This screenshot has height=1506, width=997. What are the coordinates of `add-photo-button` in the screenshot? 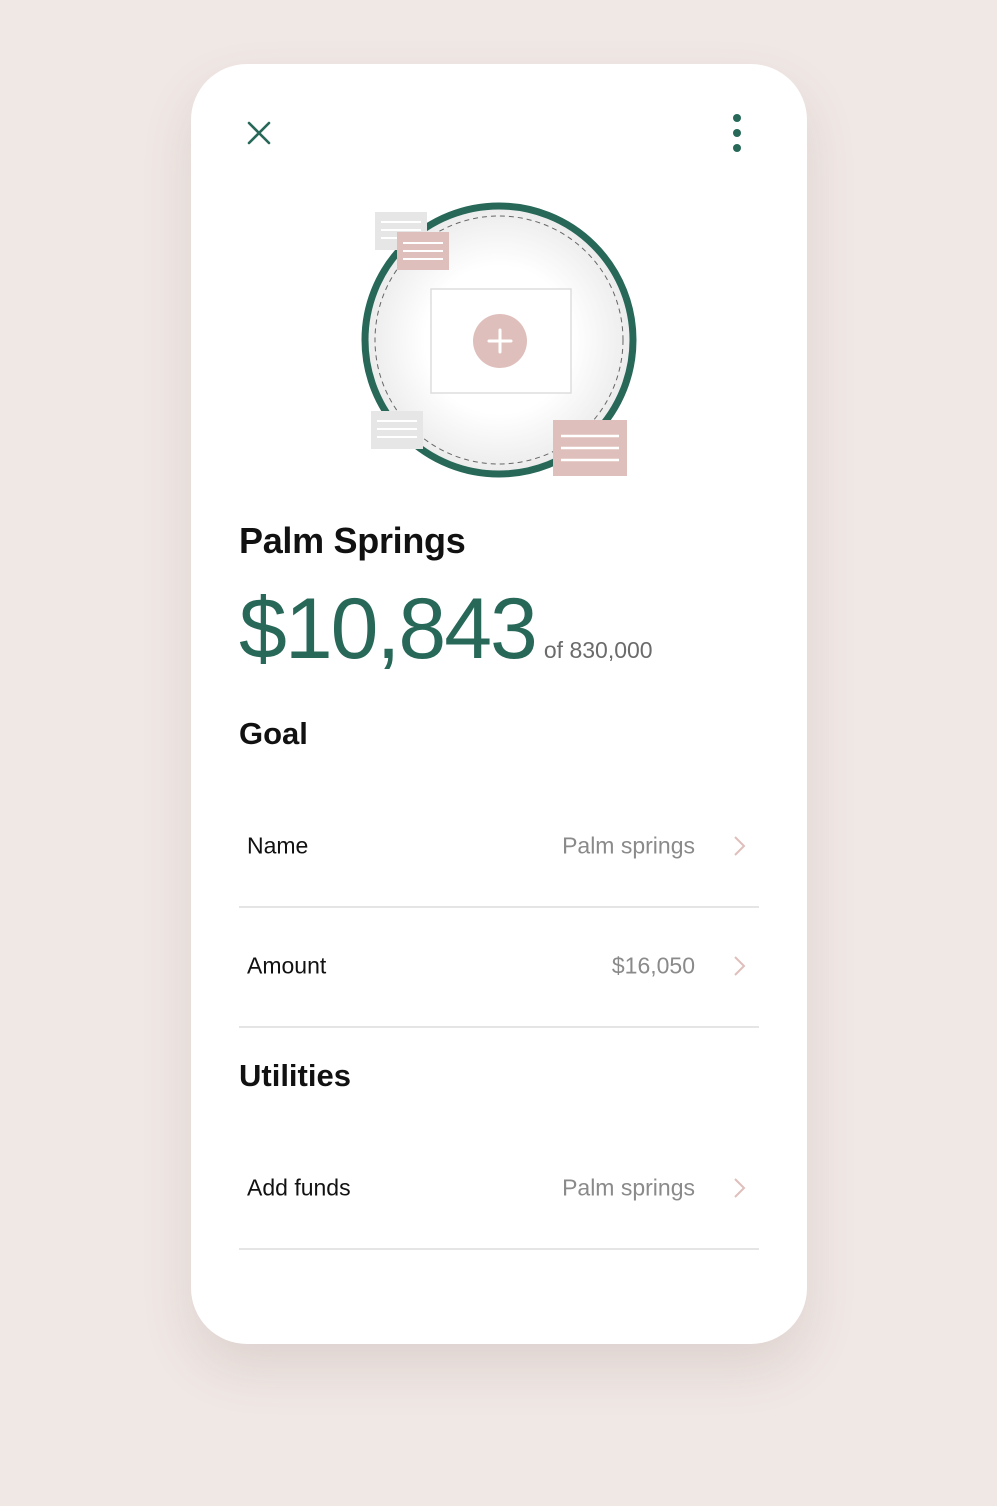 It's located at (500, 341).